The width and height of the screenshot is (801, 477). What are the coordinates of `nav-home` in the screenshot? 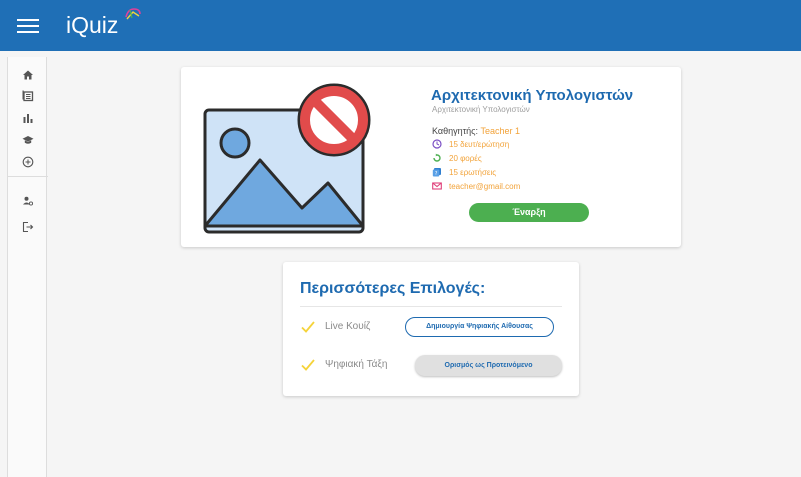 It's located at (28, 75).